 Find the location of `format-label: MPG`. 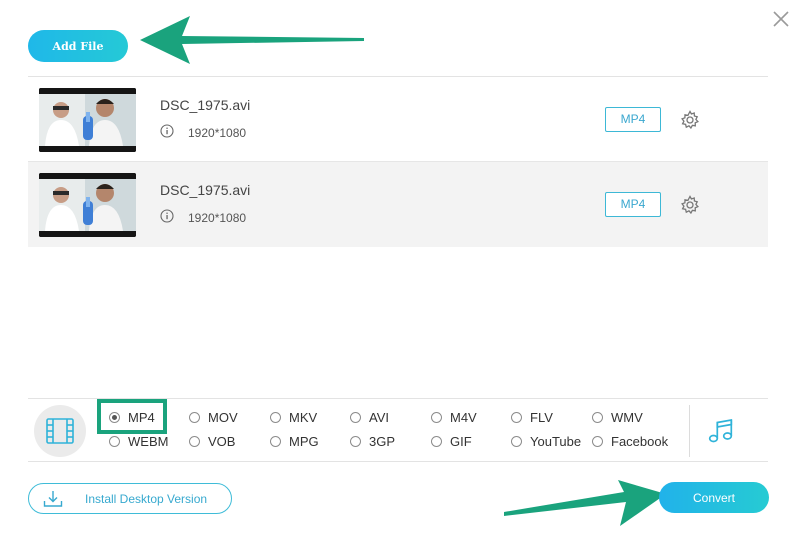

format-label: MPG is located at coordinates (304, 441).